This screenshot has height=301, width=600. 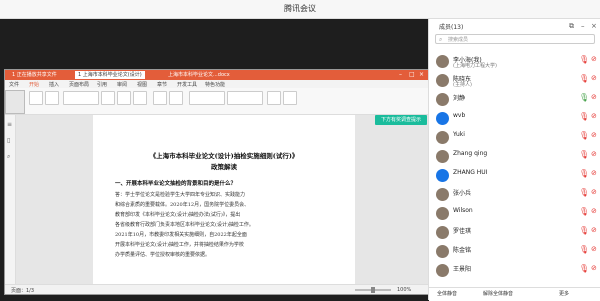 I want to click on doc-paragraph-line: 各省级教育行政部门负责本地区本科毕业论文(设计)抽检工作。, so click(x=184, y=225).